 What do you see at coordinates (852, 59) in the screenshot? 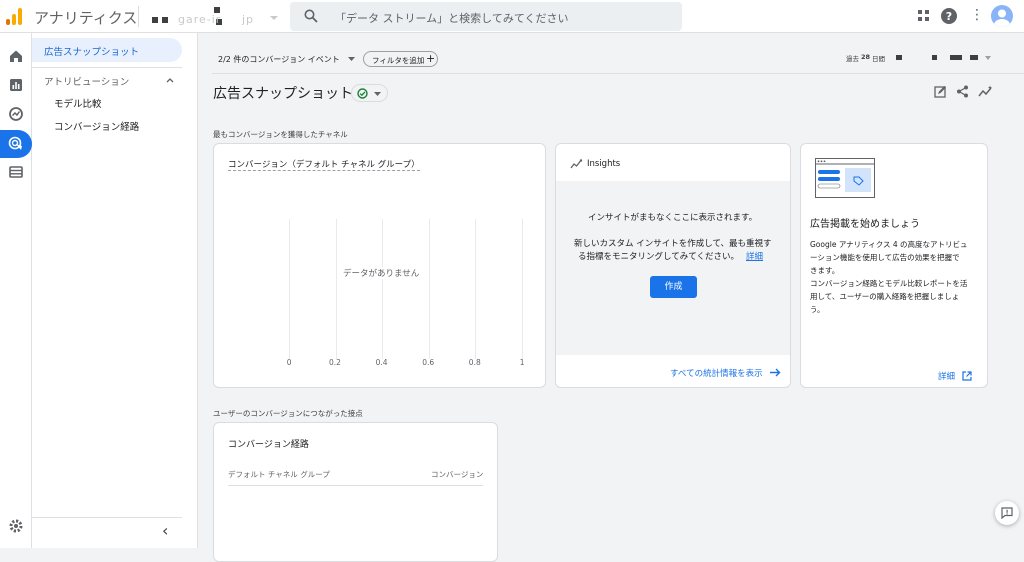
I see `date-prefix: 過去` at bounding box center [852, 59].